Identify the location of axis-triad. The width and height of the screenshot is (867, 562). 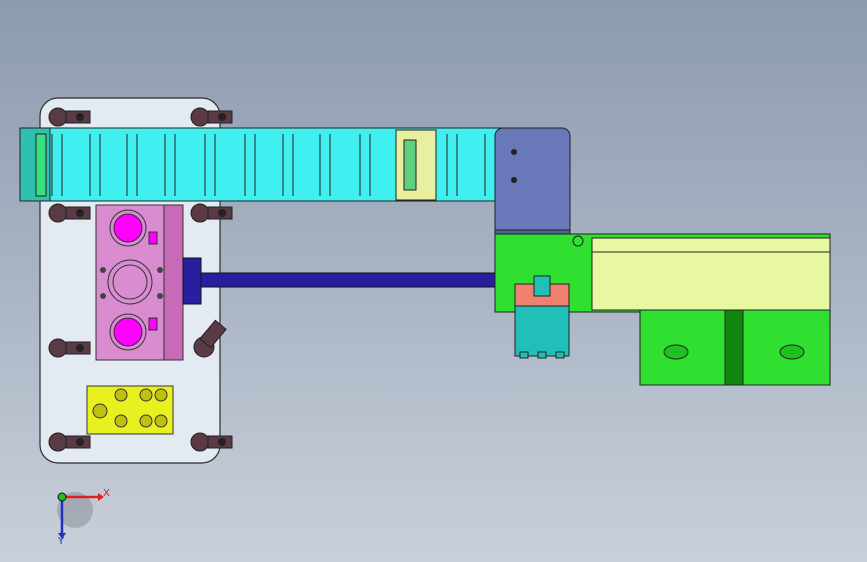
(80, 515).